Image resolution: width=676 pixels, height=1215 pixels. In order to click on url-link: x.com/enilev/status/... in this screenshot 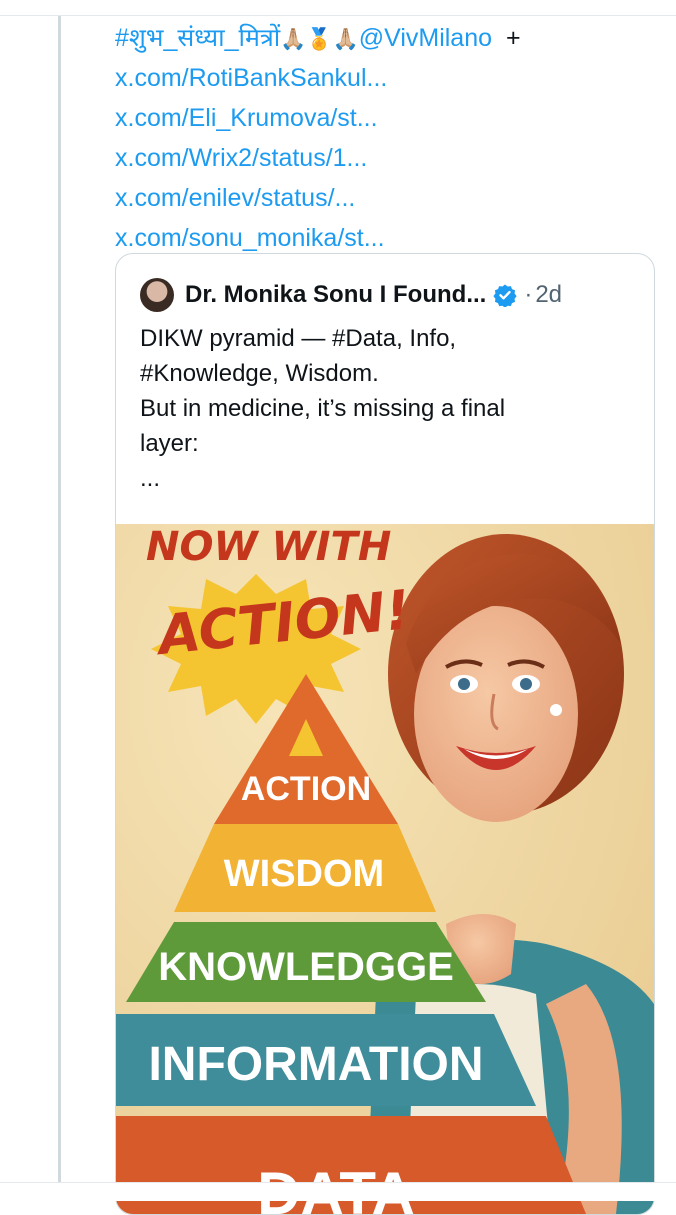, I will do `click(395, 198)`.